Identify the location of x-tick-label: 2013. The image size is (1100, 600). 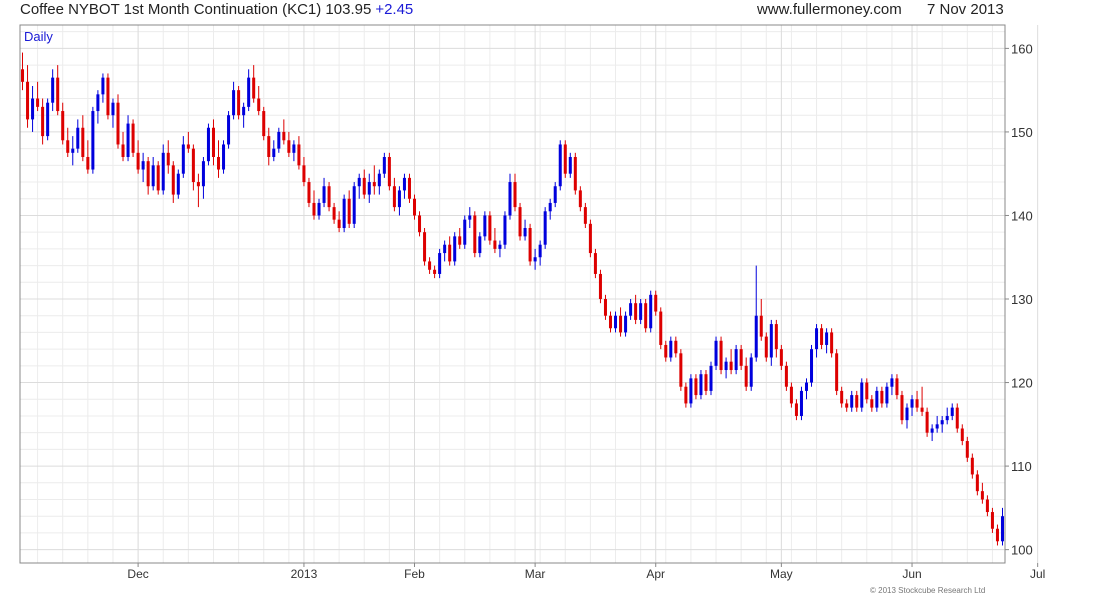
(304, 574).